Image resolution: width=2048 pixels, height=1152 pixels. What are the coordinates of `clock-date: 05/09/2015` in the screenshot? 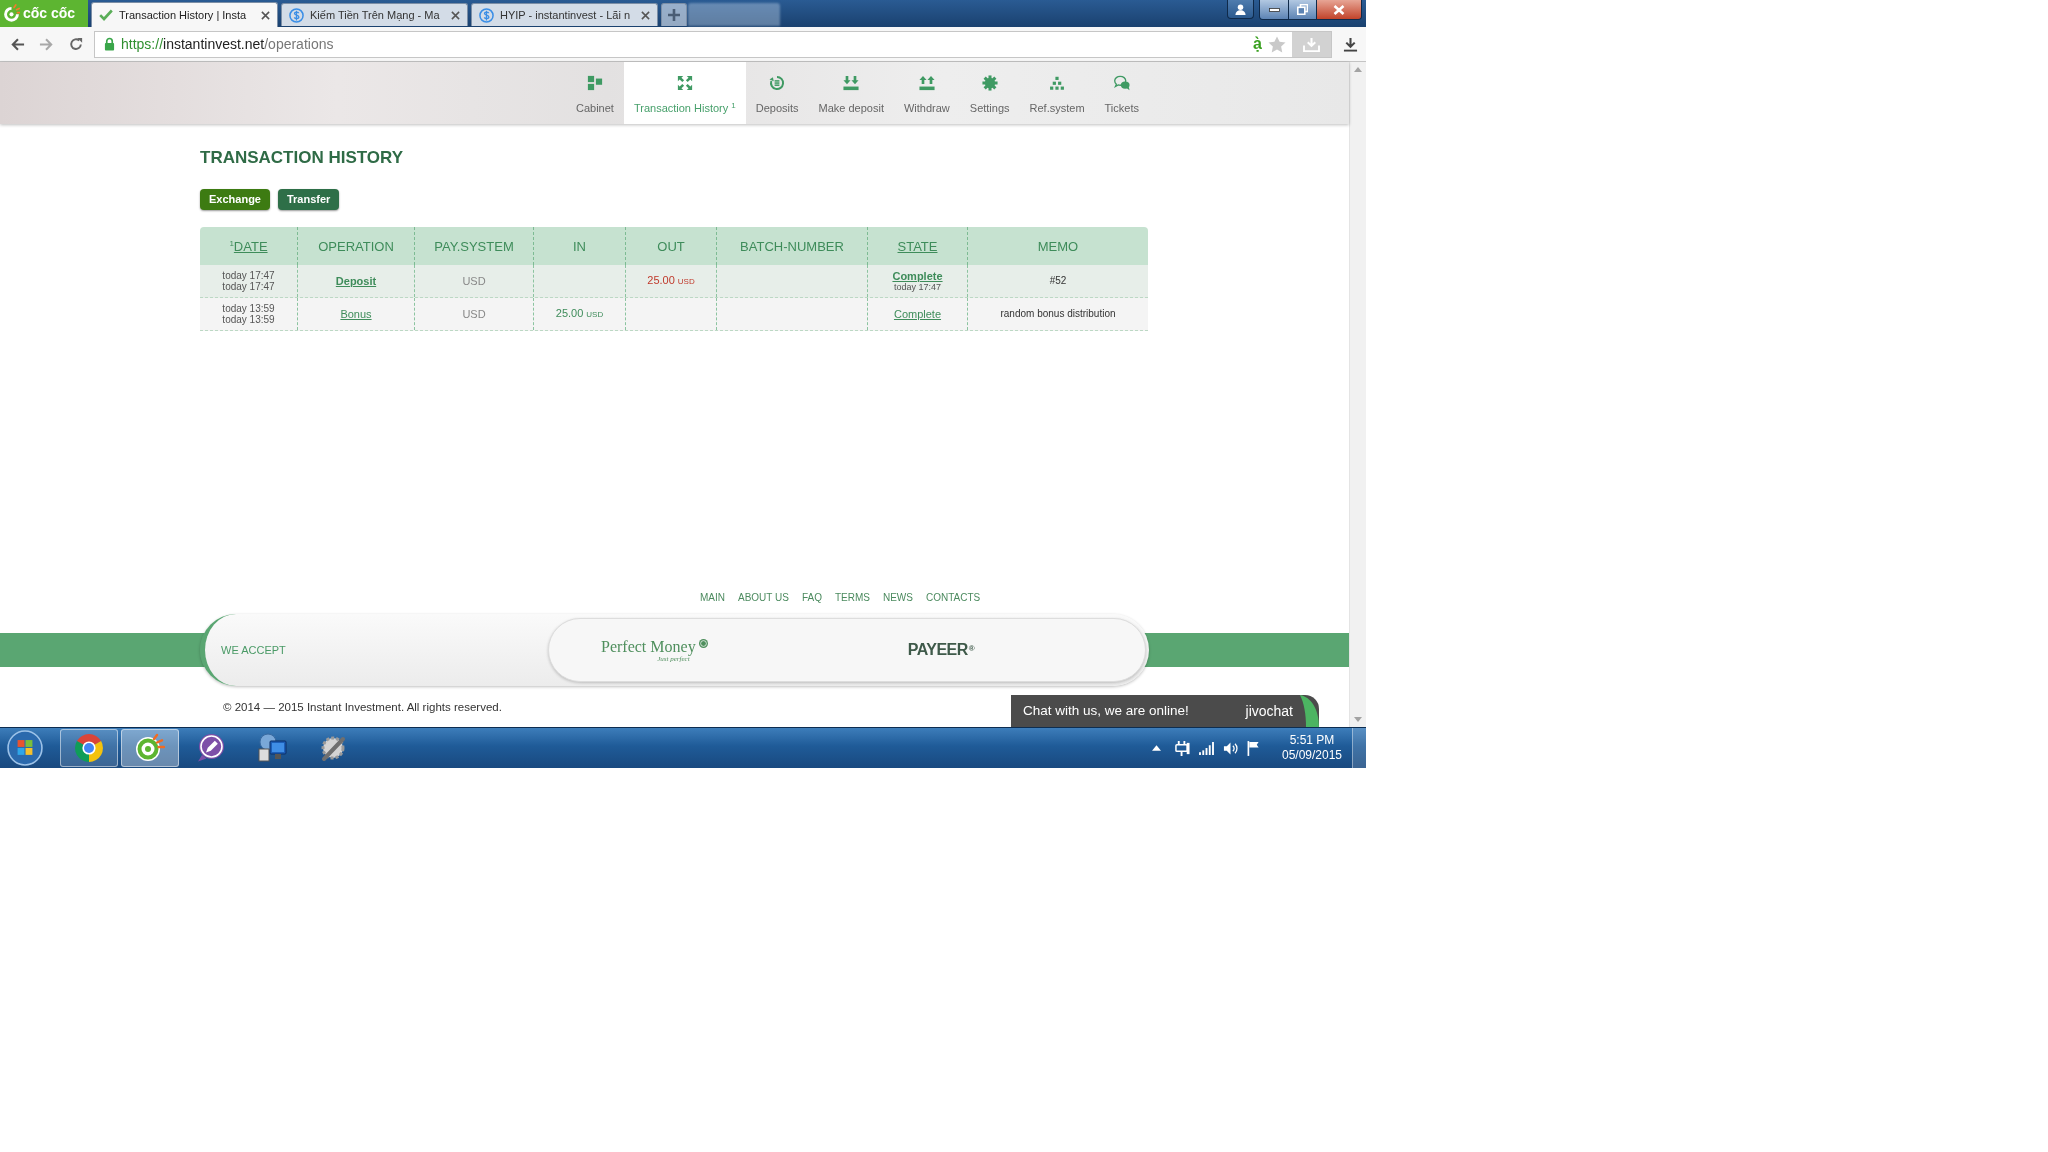 It's located at (1312, 755).